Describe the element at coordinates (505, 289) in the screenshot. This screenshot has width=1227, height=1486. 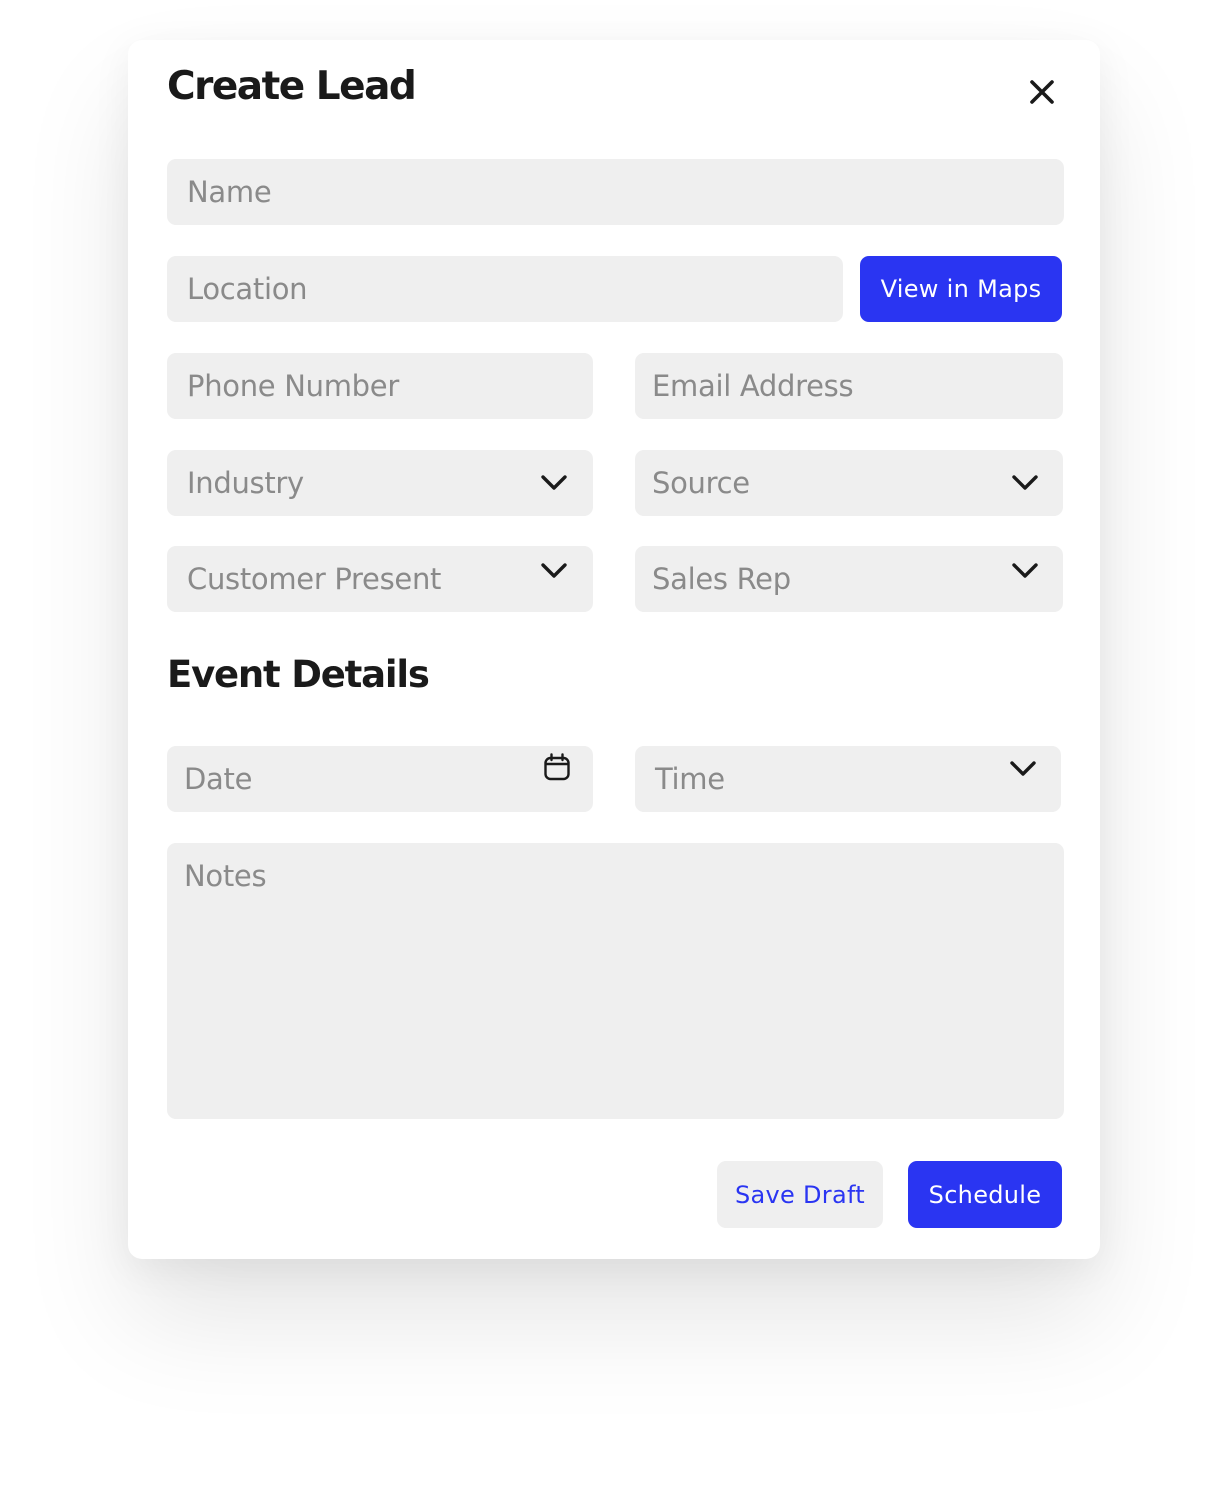
I see `location-input: Location` at that location.